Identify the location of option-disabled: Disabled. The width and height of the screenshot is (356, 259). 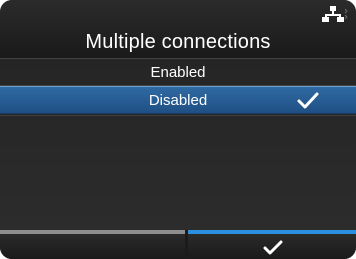
(178, 100).